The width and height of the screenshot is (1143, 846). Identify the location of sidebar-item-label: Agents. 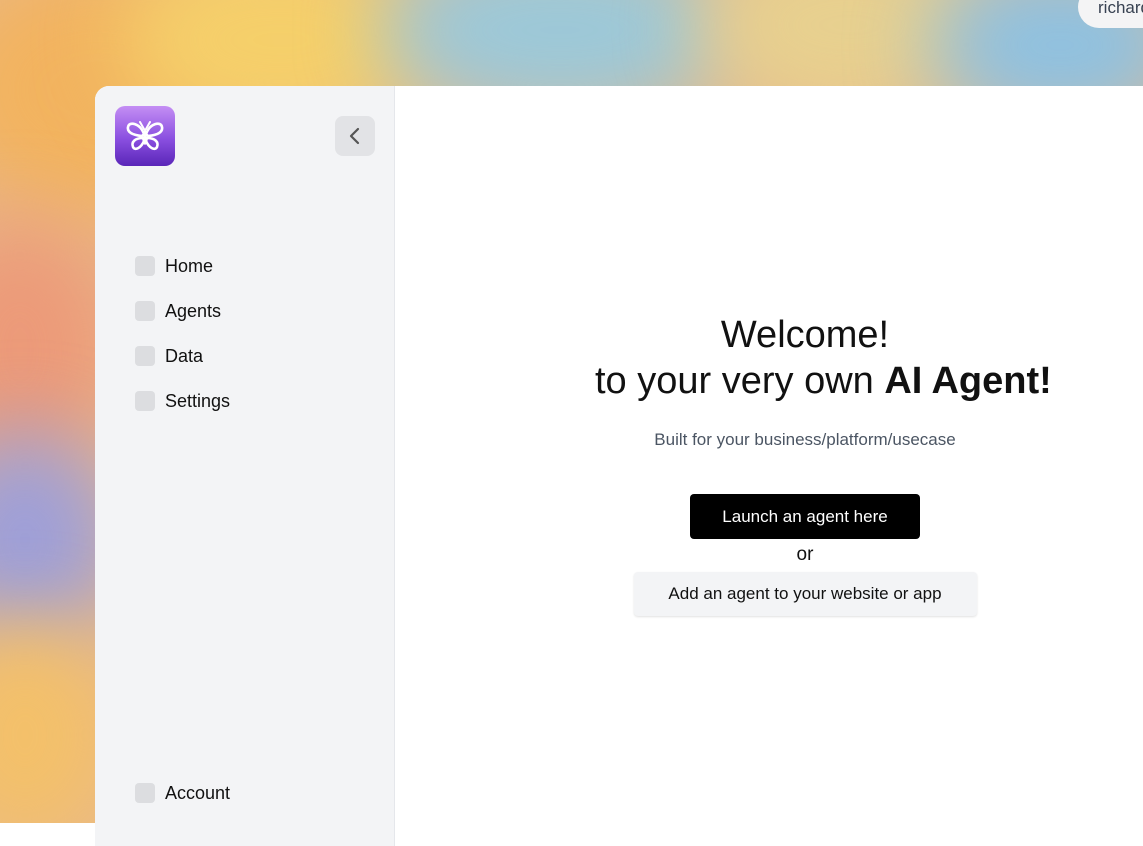
(193, 310).